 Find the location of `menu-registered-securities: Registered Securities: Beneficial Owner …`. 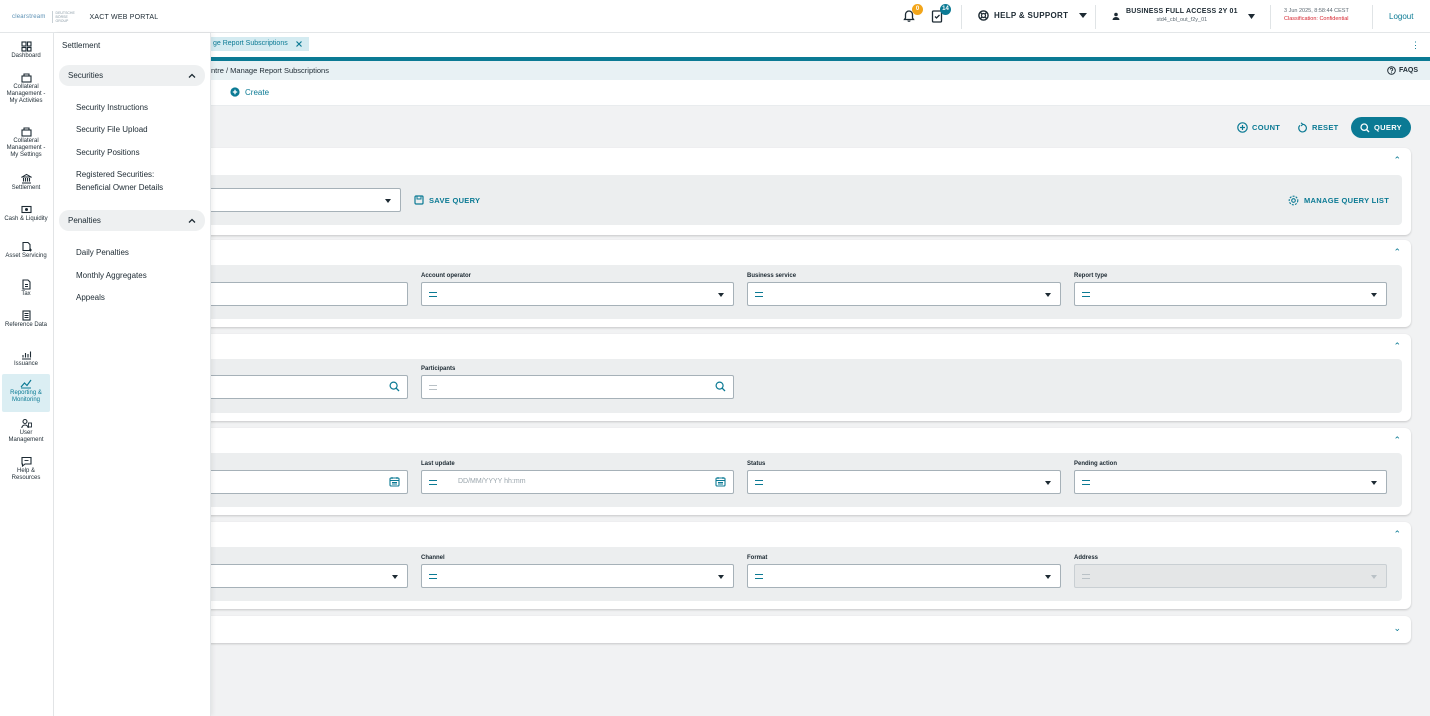

menu-registered-securities: Registered Securities: Beneficial Owner … is located at coordinates (128, 181).